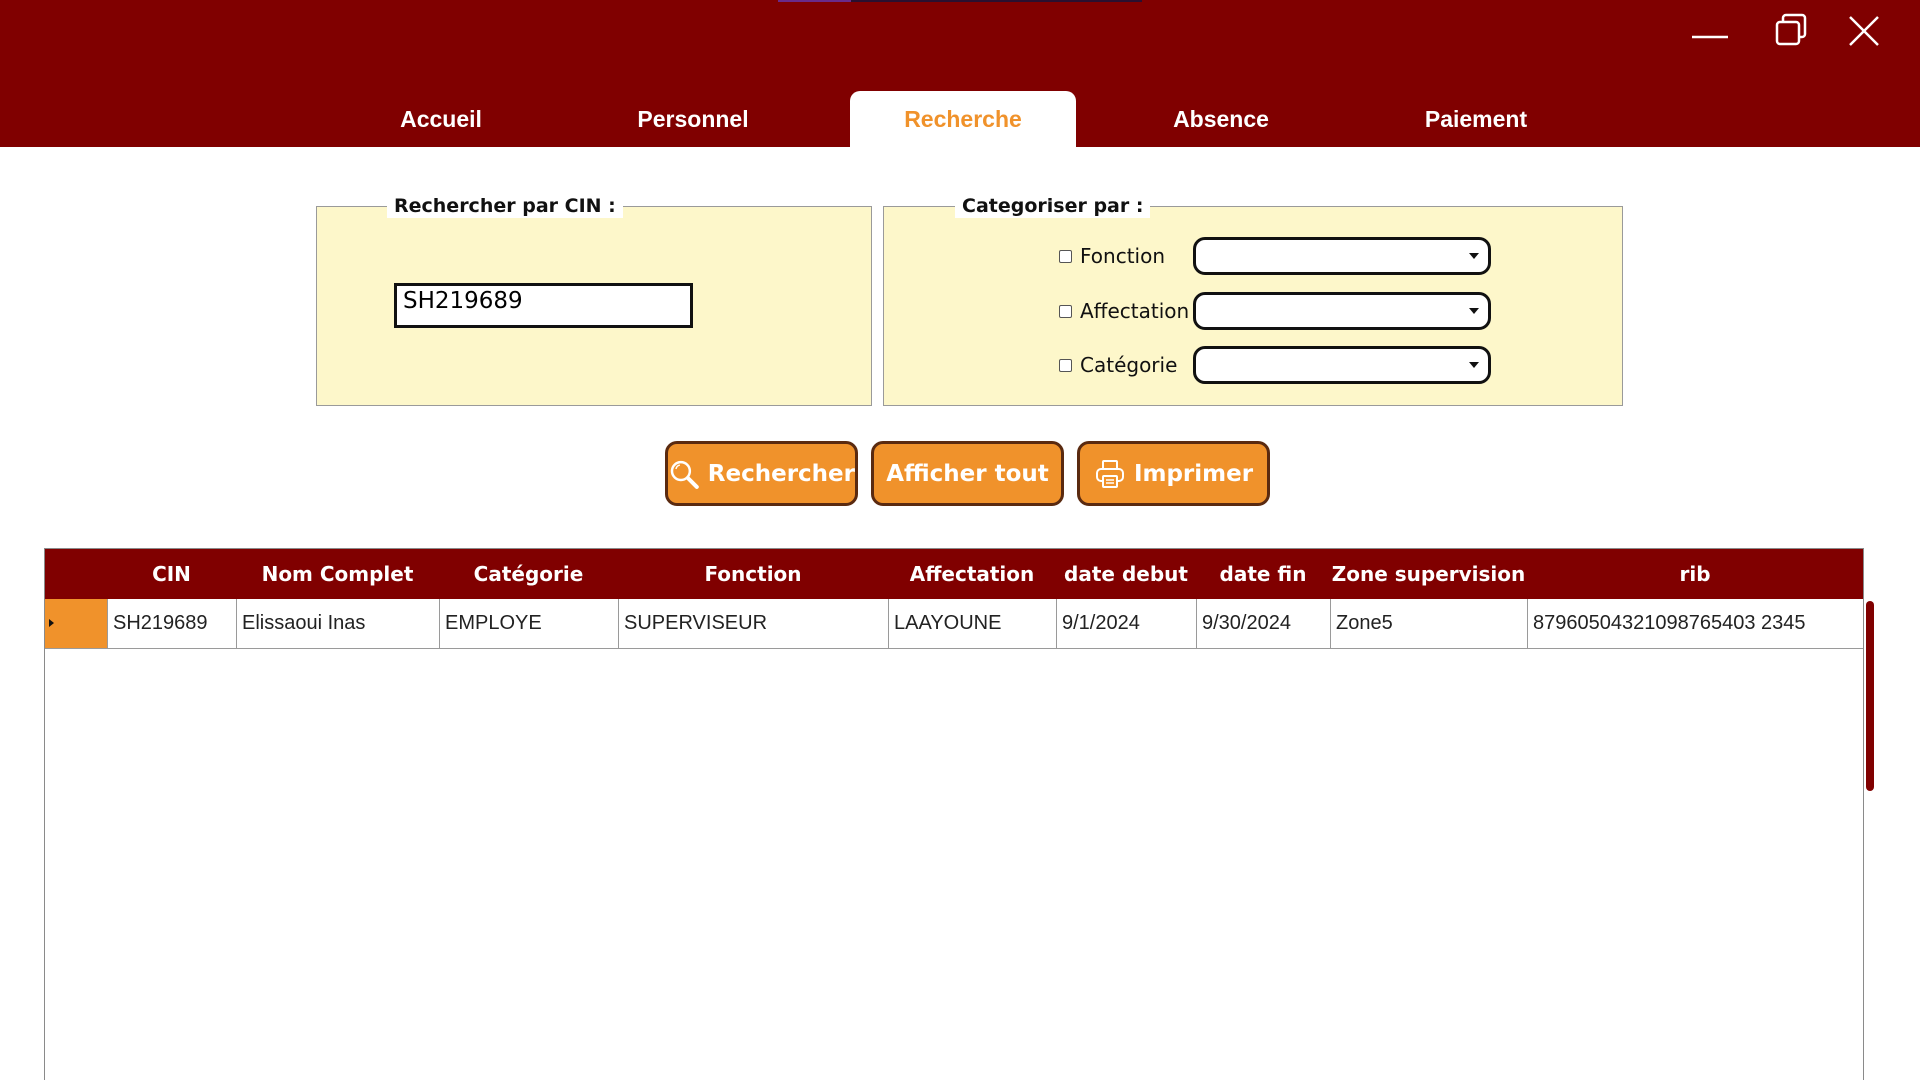 The image size is (1920, 1080). I want to click on filter-affectation-row: Affectation, so click(1124, 311).